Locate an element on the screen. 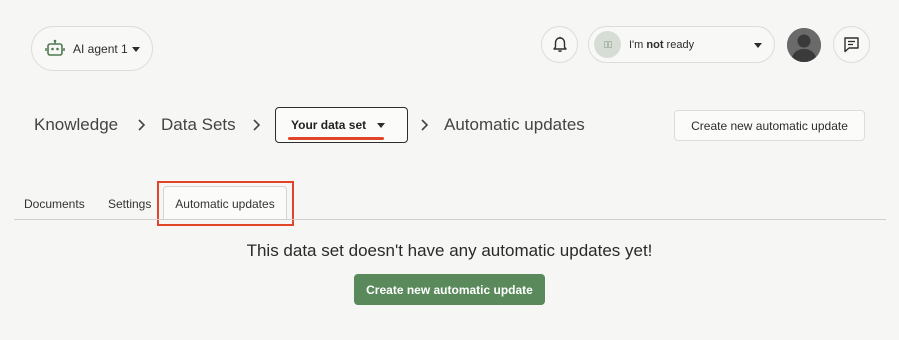  notifications-button is located at coordinates (559, 44).